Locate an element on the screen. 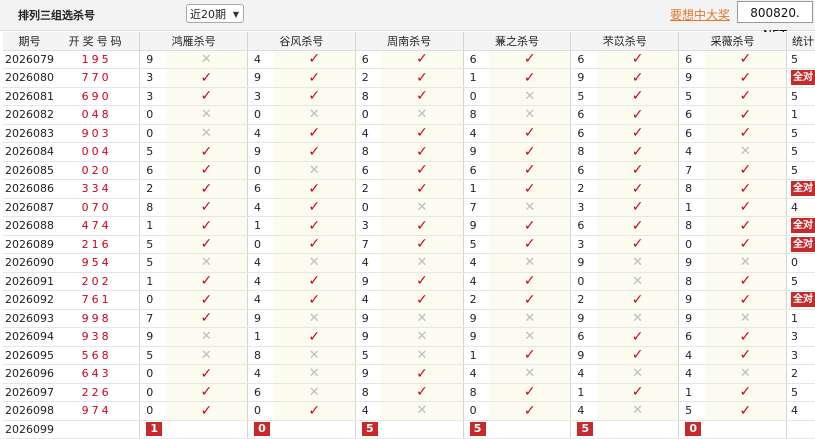  table-row: 2026093 998 7 ✓ 9 ✕ 9 ✕ 9 ✕ 9 ✕ 9 ✕ 1 is located at coordinates (409, 318).